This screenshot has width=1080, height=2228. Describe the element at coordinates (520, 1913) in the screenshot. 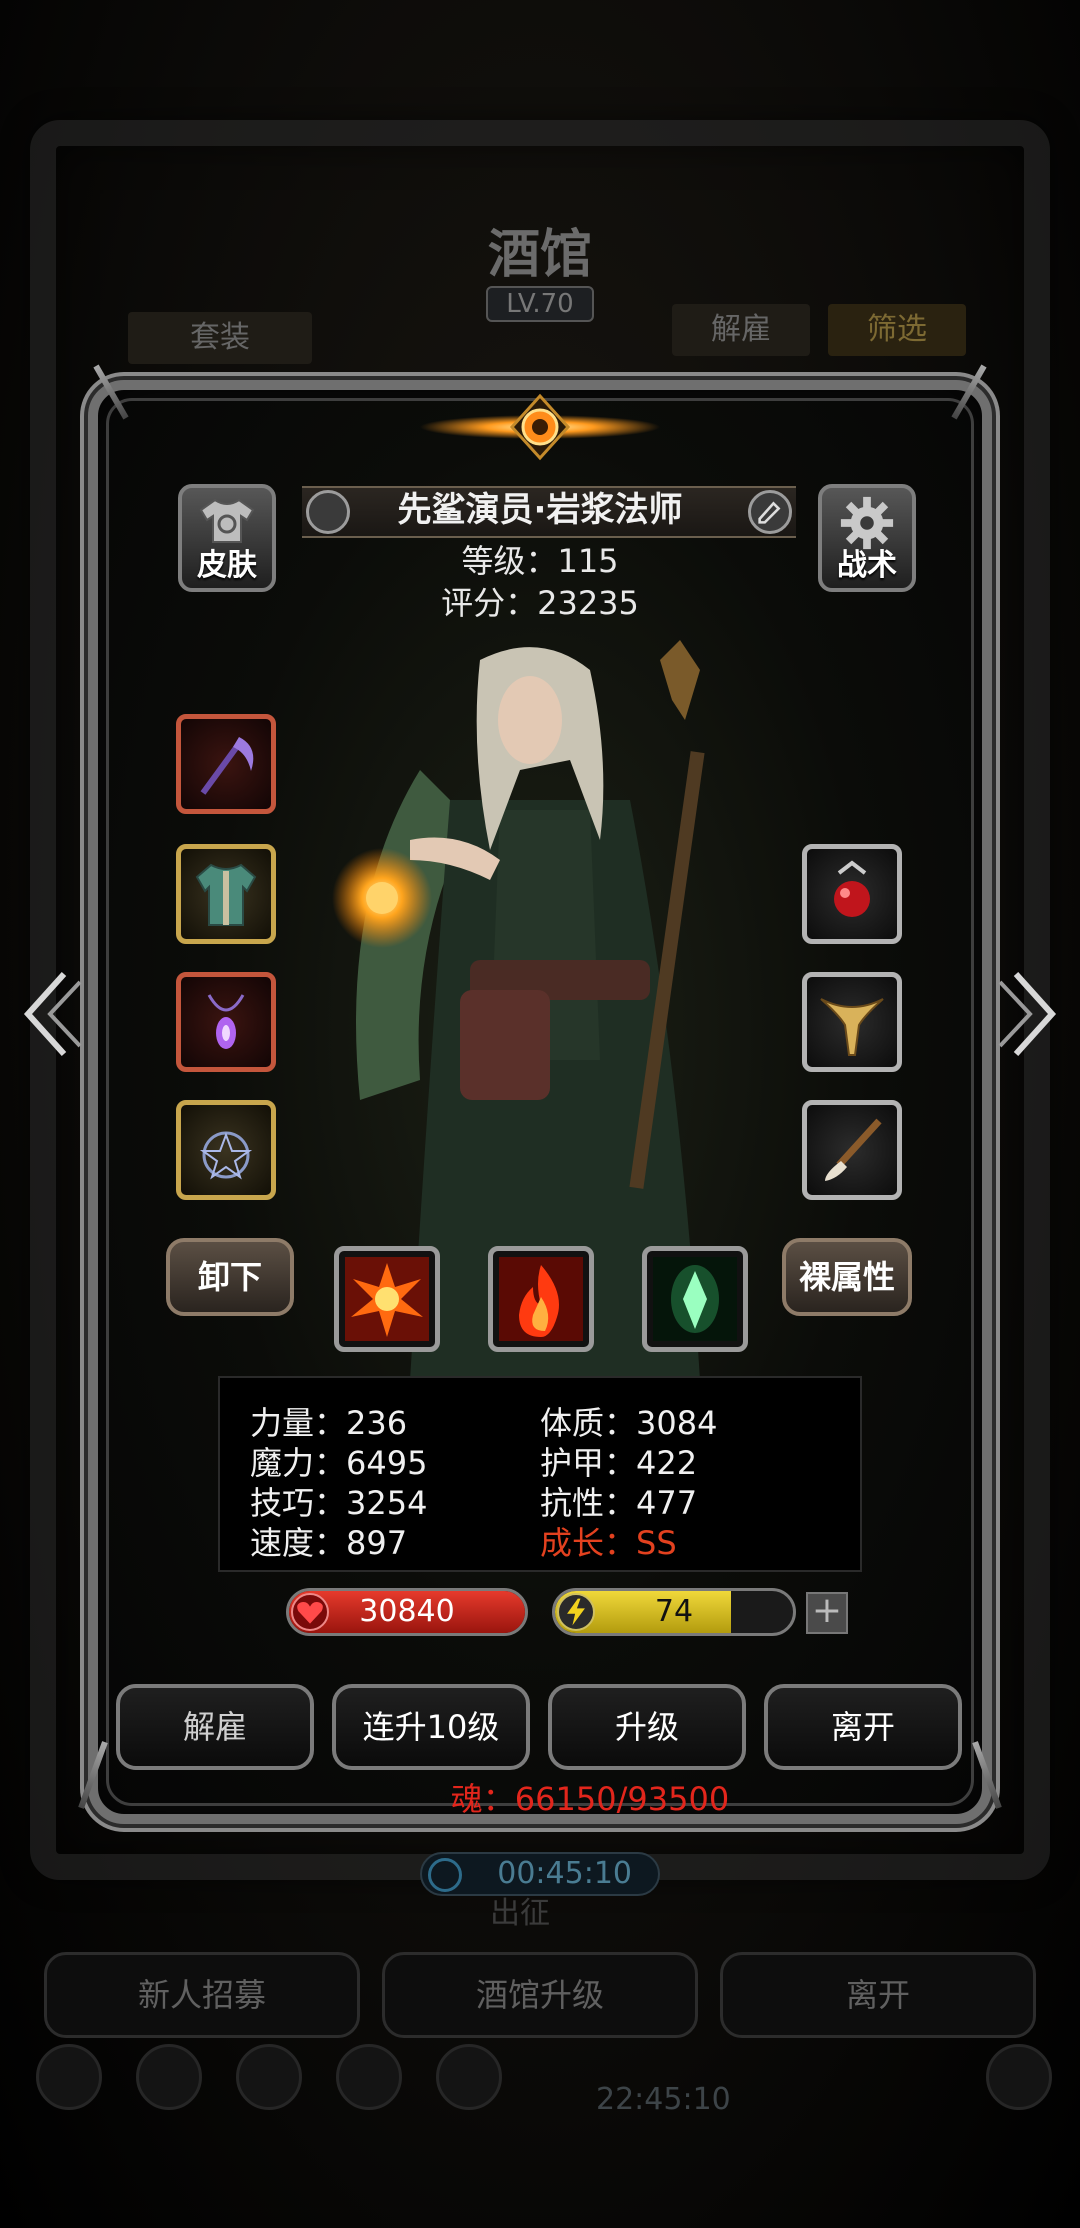

I see `expedition-label: 出征` at that location.